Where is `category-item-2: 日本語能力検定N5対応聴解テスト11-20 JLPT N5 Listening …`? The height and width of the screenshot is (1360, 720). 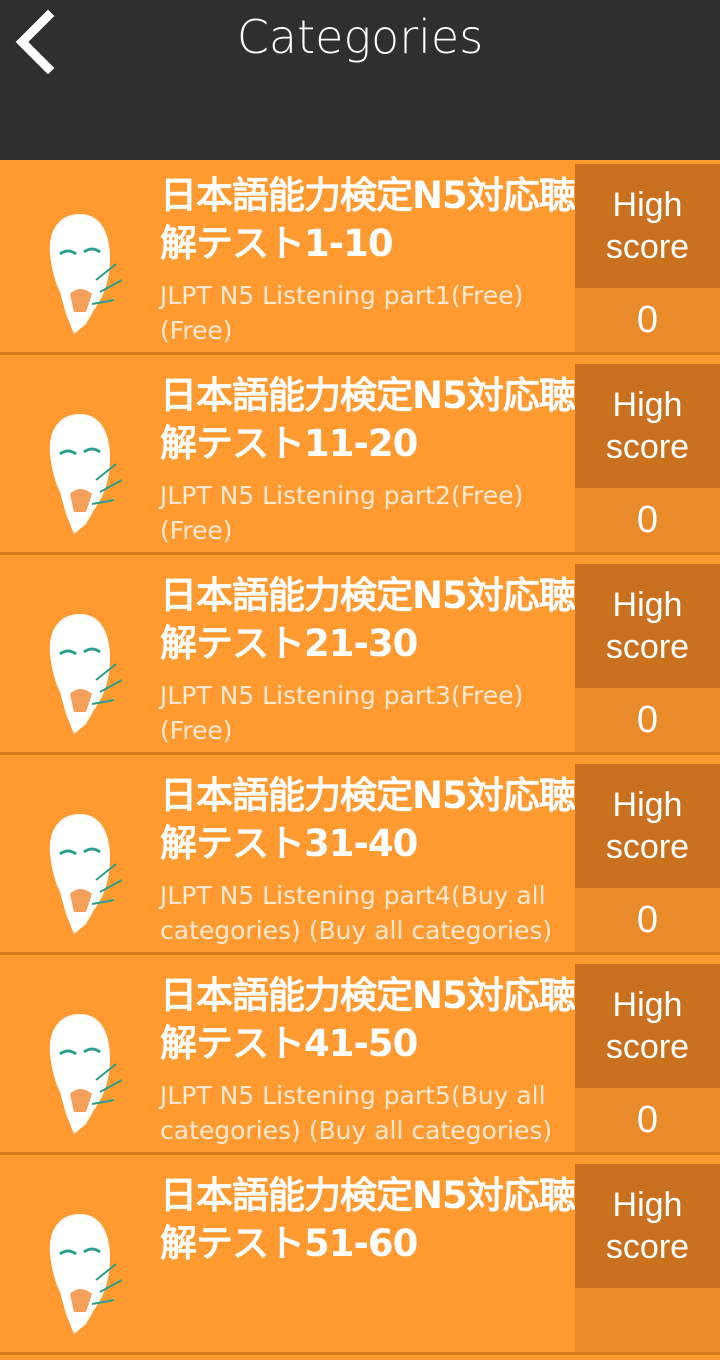 category-item-2: 日本語能力検定N5対応聴解テスト11-20 JLPT N5 Listening … is located at coordinates (360, 460).